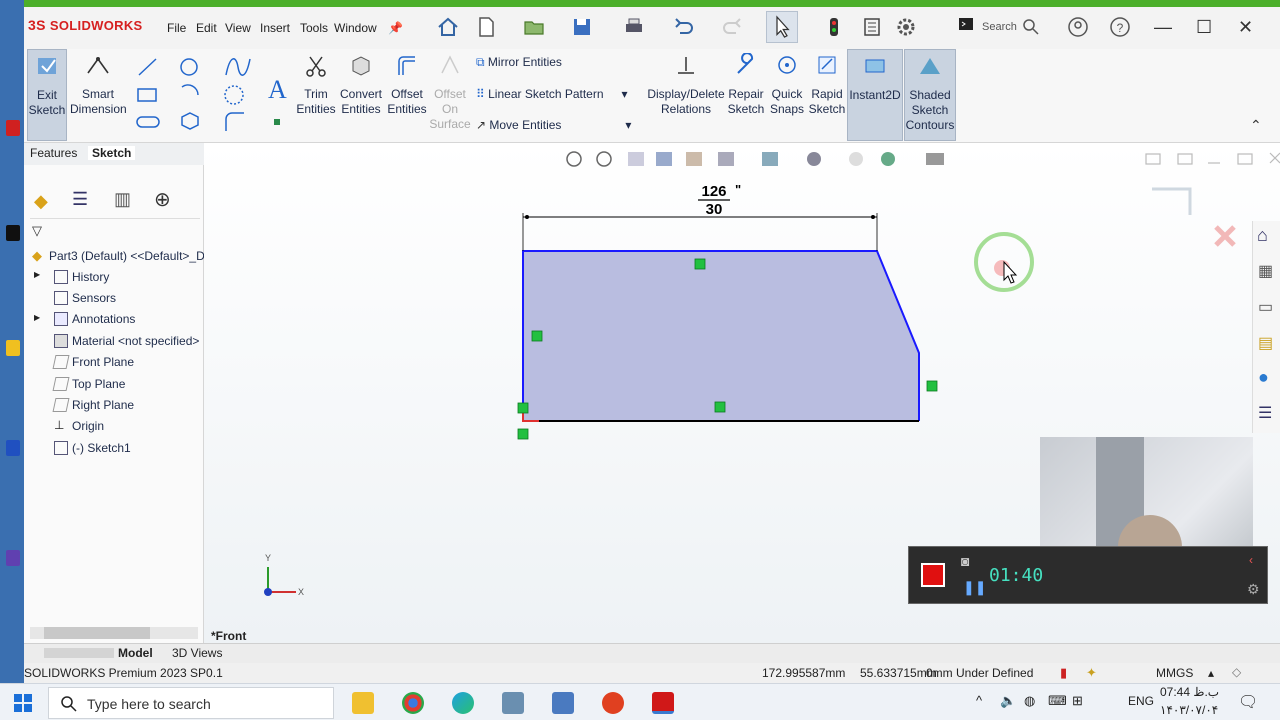 The image size is (1280, 720). Describe the element at coordinates (407, 85) in the screenshot. I see `offset-entities-button: Offset Entities` at that location.